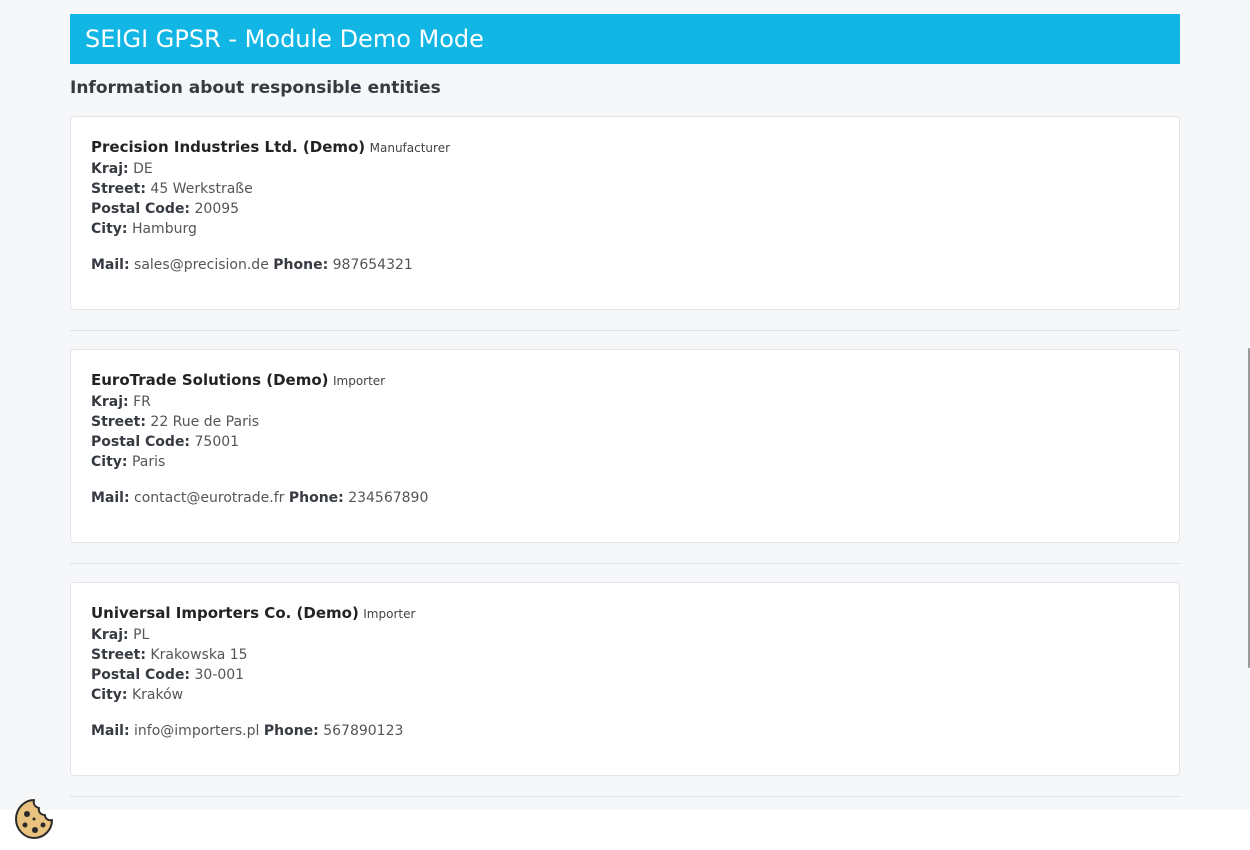 Image resolution: width=1250 pixels, height=850 pixels. I want to click on street-value: 22 Rue de Paris, so click(205, 422).